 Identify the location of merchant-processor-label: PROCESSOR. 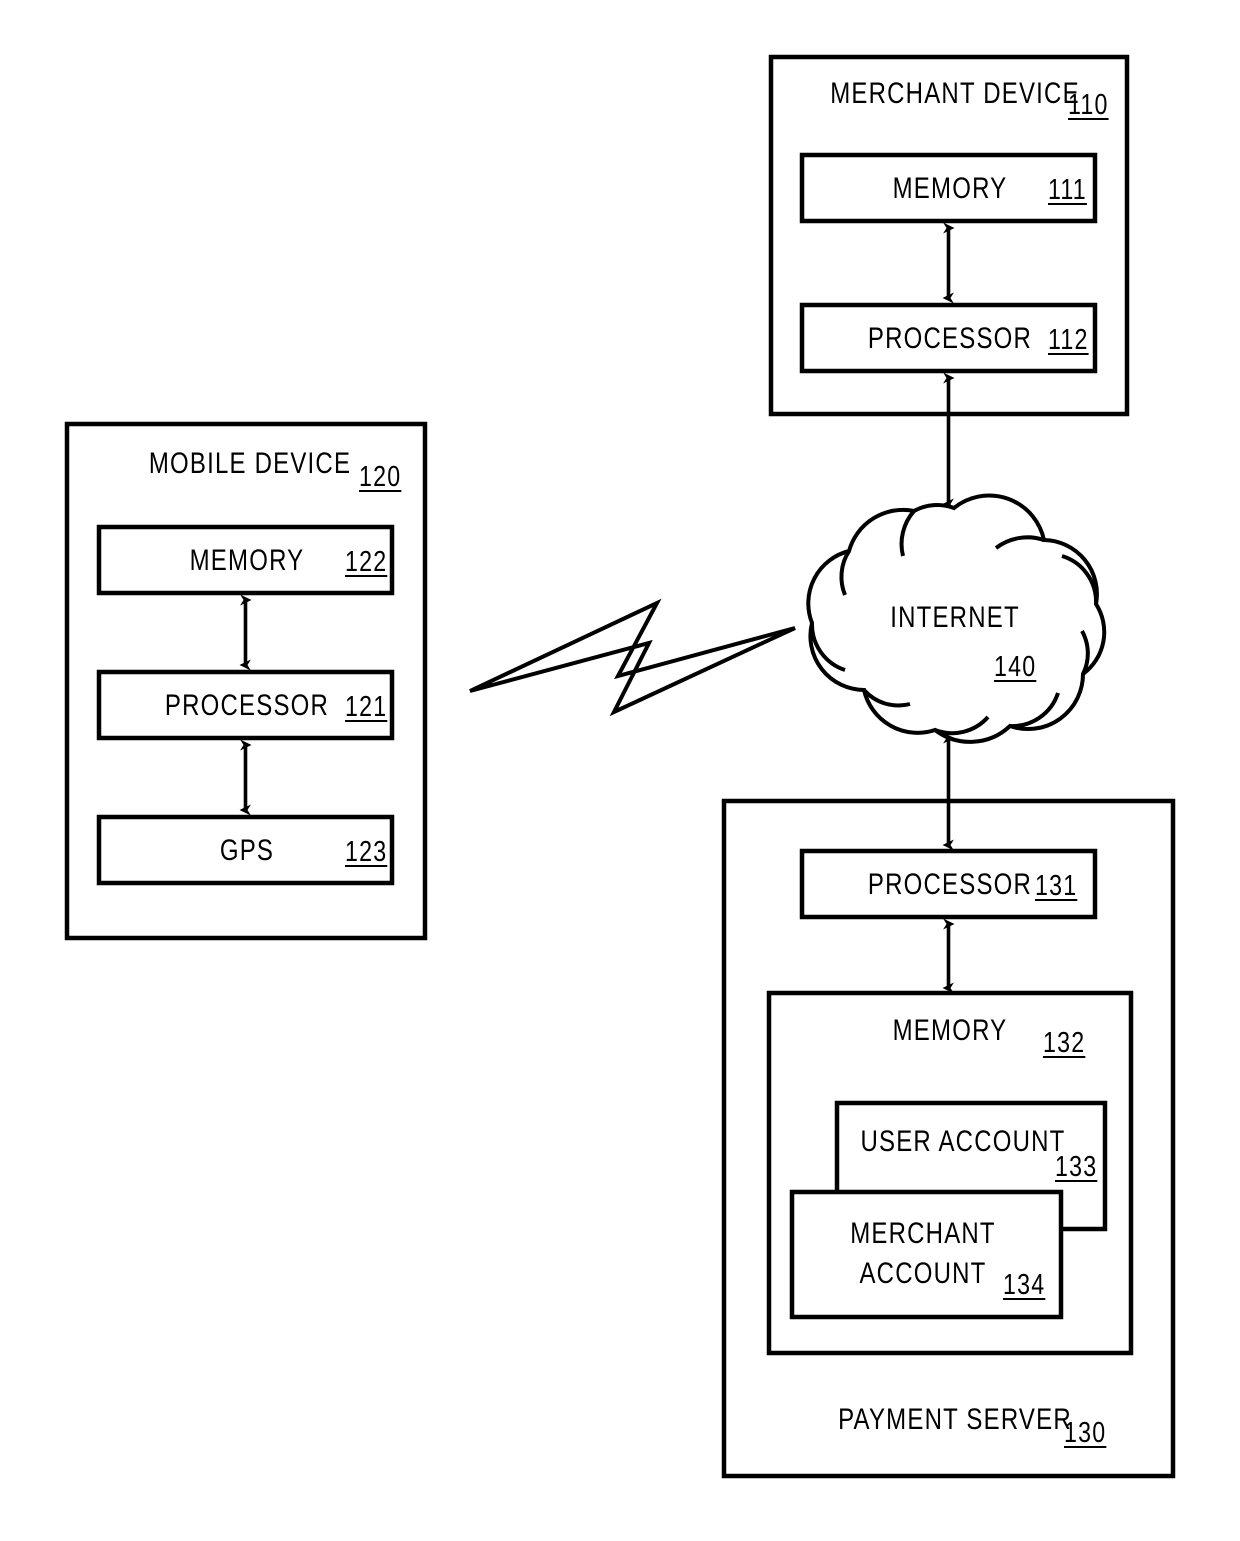
(950, 338).